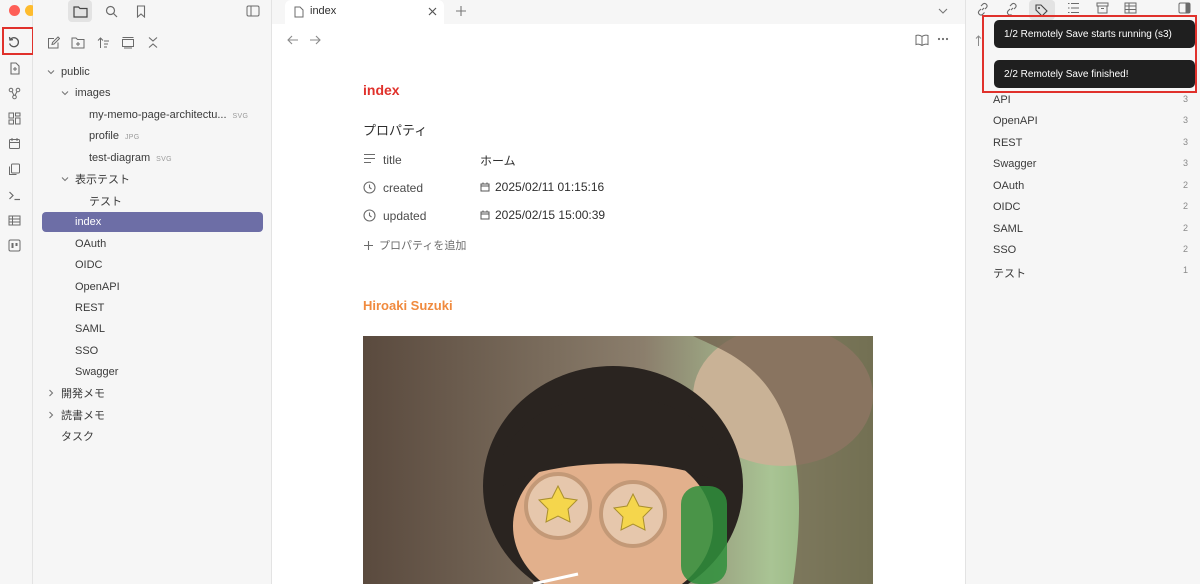 The image size is (1200, 584). What do you see at coordinates (152, 179) in the screenshot?
I see `tree-folder-display-test: 表示テスト` at bounding box center [152, 179].